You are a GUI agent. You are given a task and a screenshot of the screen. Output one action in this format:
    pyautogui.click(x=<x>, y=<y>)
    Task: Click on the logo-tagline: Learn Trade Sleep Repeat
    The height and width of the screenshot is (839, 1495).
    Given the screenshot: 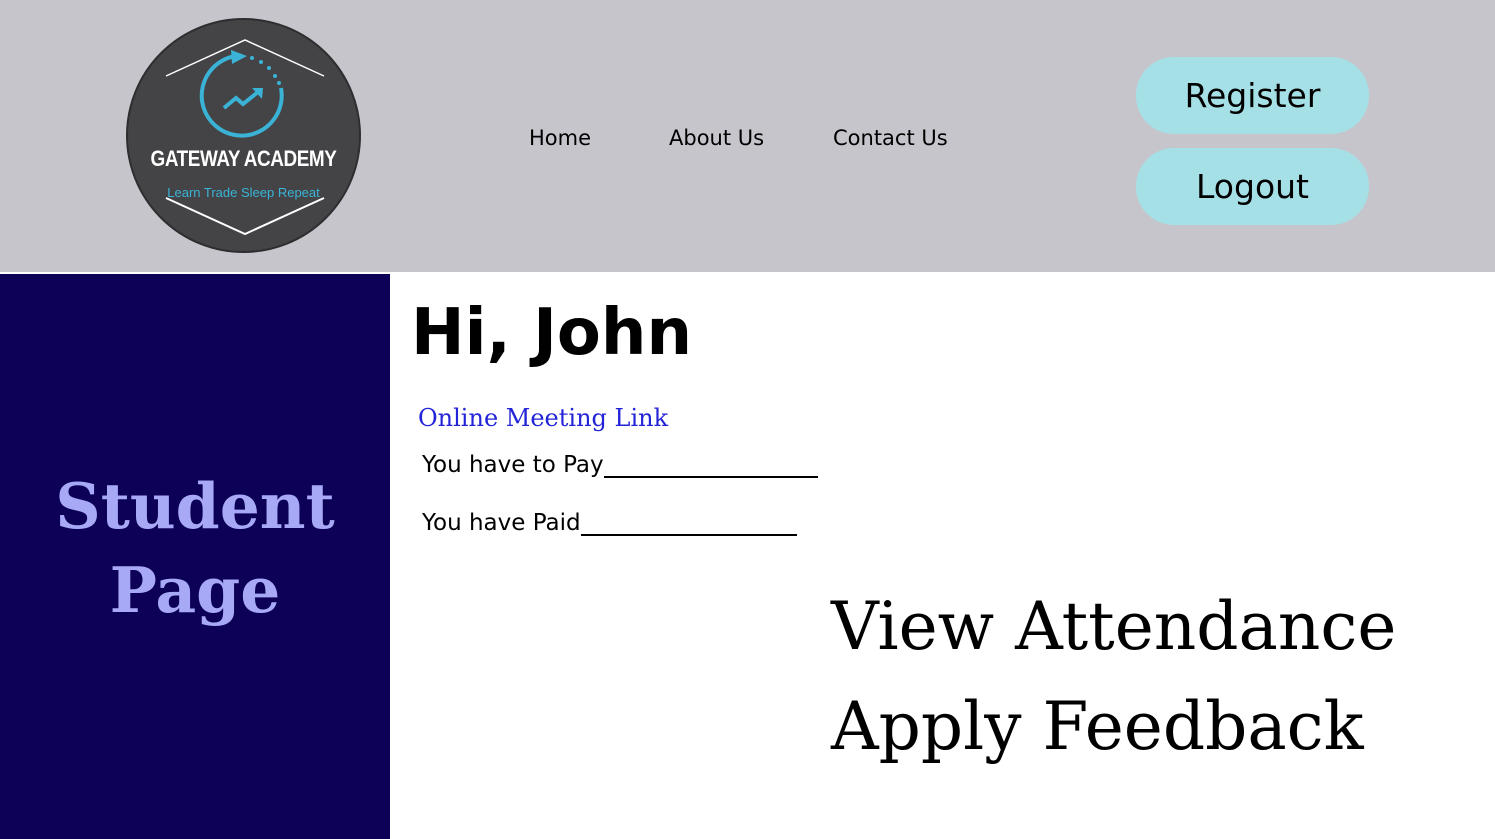 What is the action you would take?
    pyautogui.click(x=243, y=192)
    